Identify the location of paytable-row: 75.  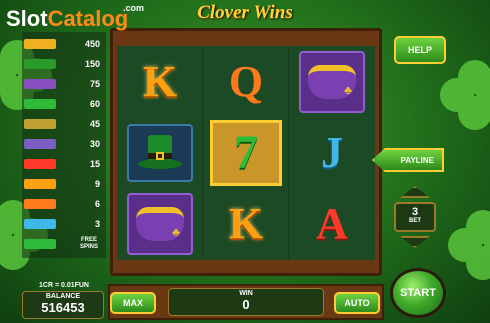
(64, 84).